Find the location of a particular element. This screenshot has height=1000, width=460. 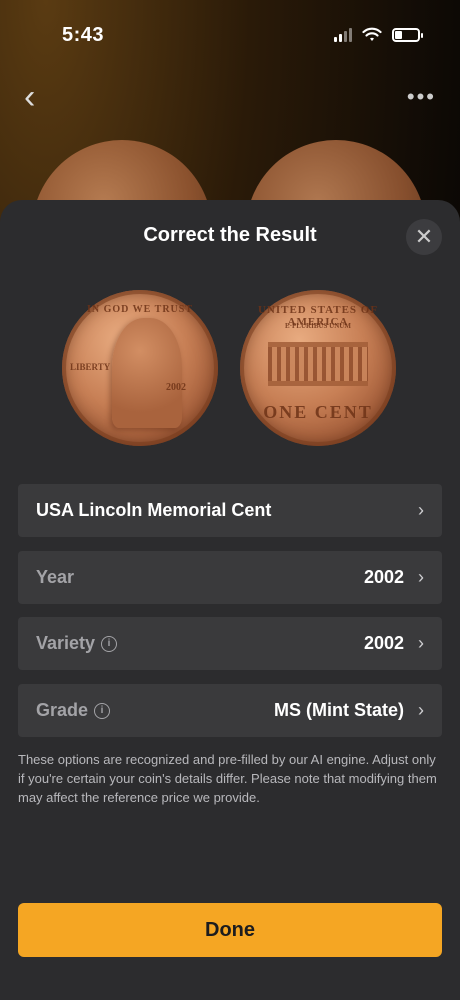

close-button: ✕ is located at coordinates (424, 237).